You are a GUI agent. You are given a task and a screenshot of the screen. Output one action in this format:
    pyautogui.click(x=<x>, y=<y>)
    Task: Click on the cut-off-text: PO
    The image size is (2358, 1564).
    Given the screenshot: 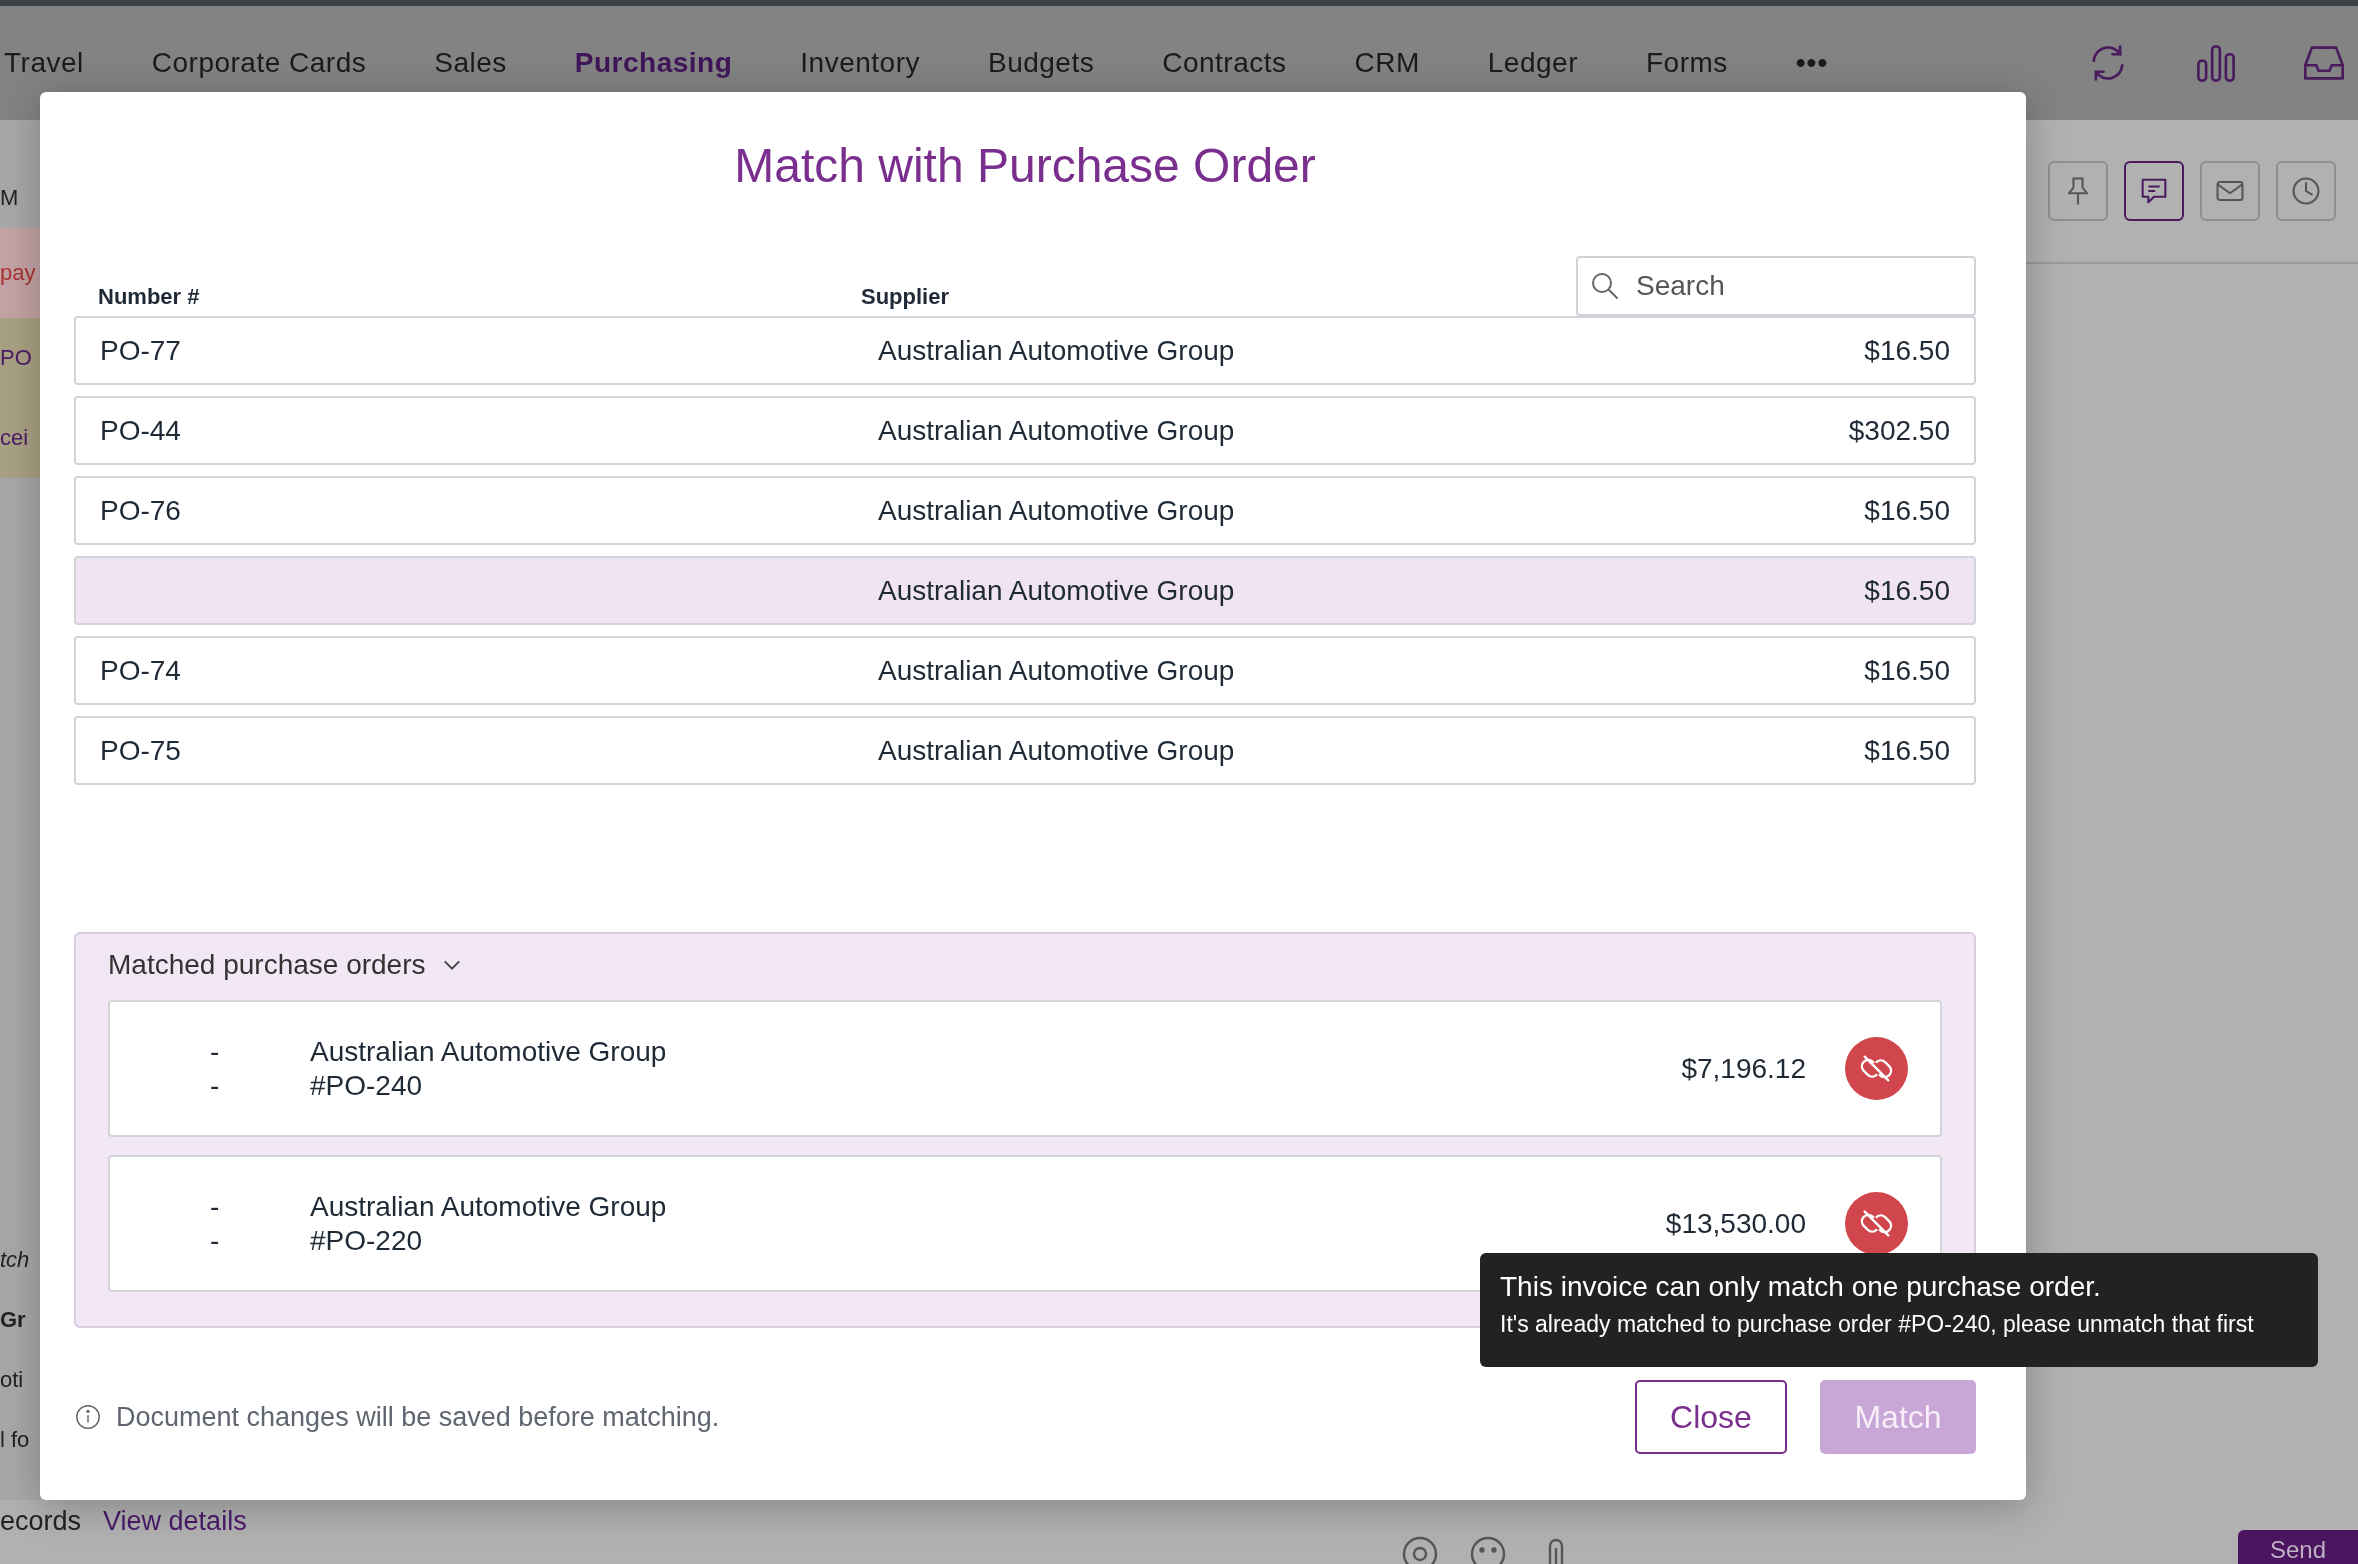 What is the action you would take?
    pyautogui.click(x=20, y=358)
    